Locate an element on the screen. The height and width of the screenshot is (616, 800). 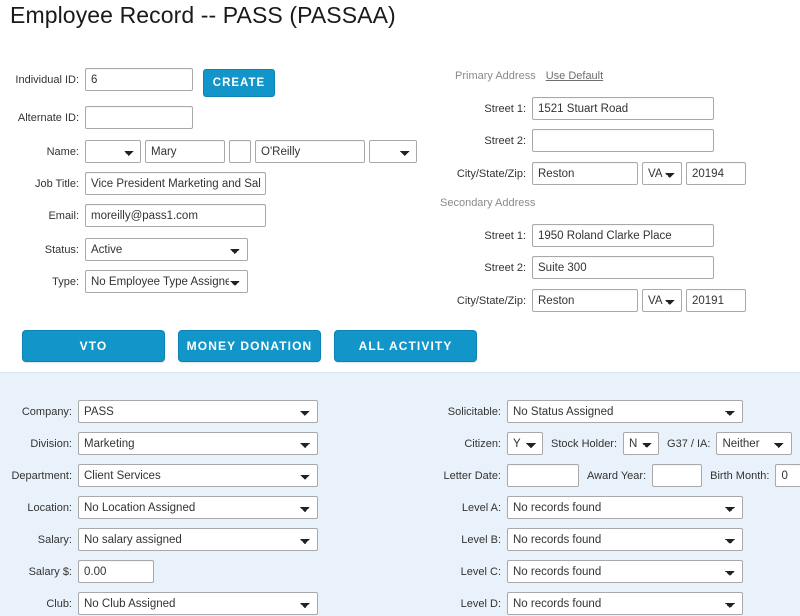
solicitable-row: Solicitable: No Status Assigned is located at coordinates (586, 411).